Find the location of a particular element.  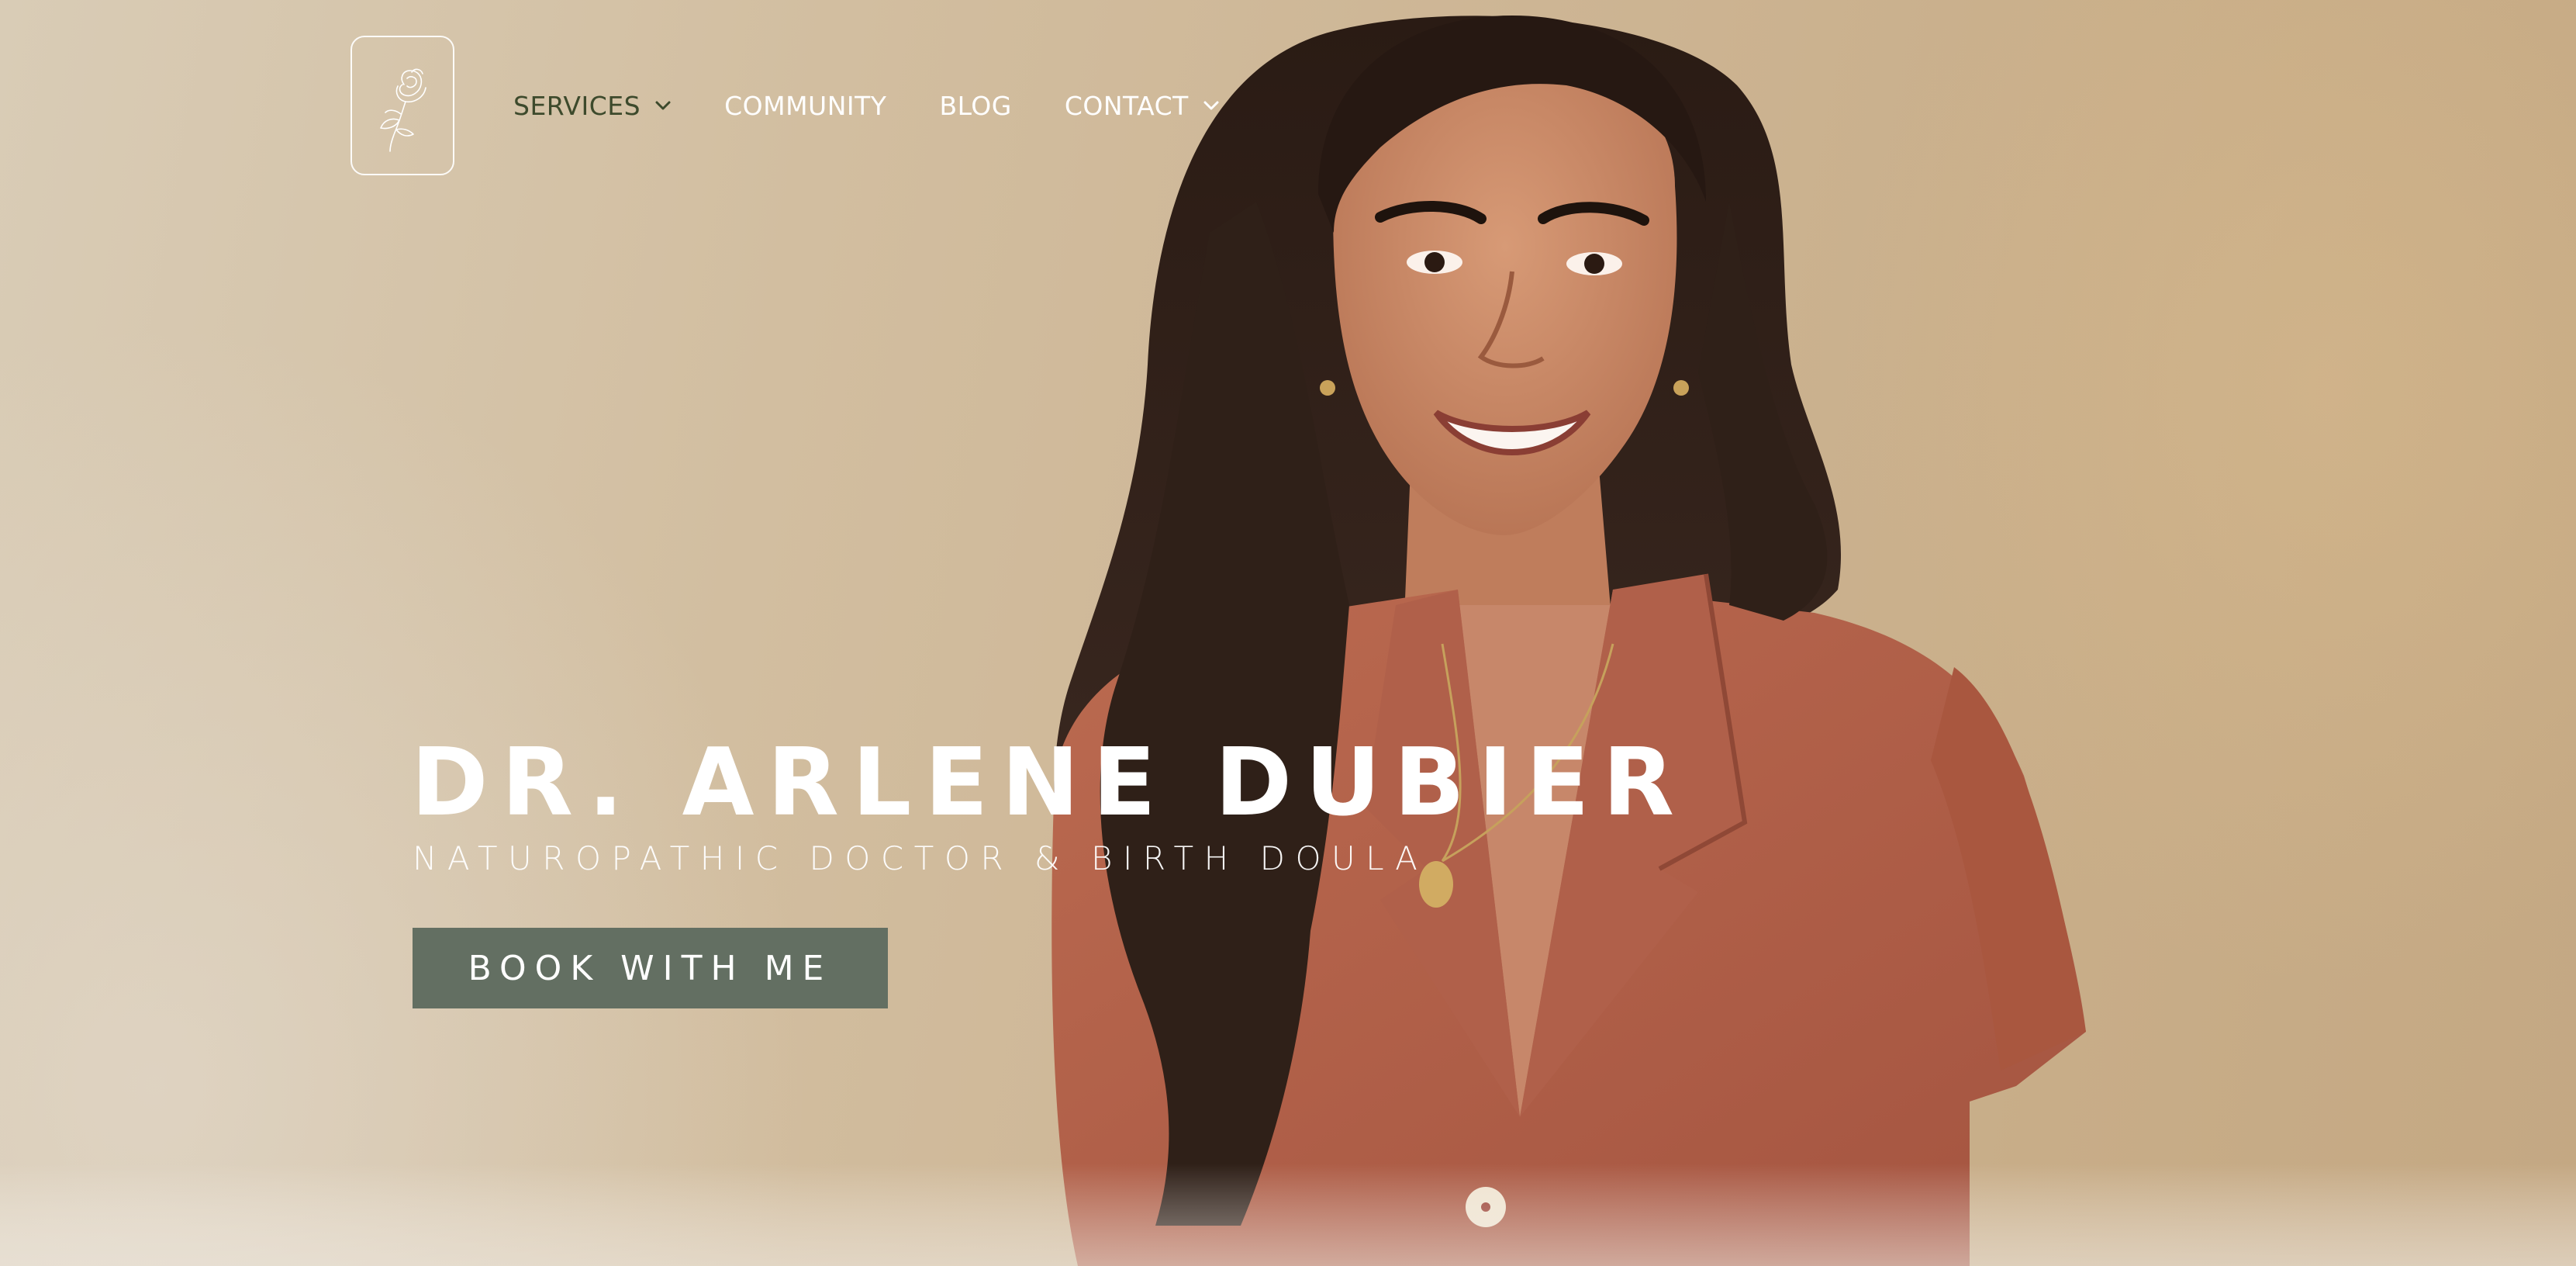

rose-icon is located at coordinates (403, 110).